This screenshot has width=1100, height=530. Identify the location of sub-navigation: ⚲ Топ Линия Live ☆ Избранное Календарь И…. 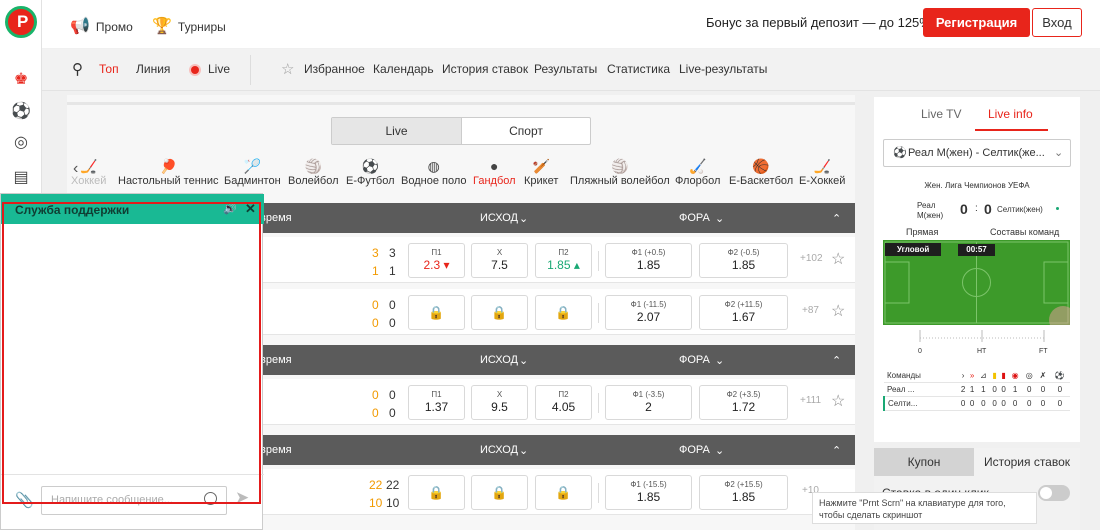
(571, 70).